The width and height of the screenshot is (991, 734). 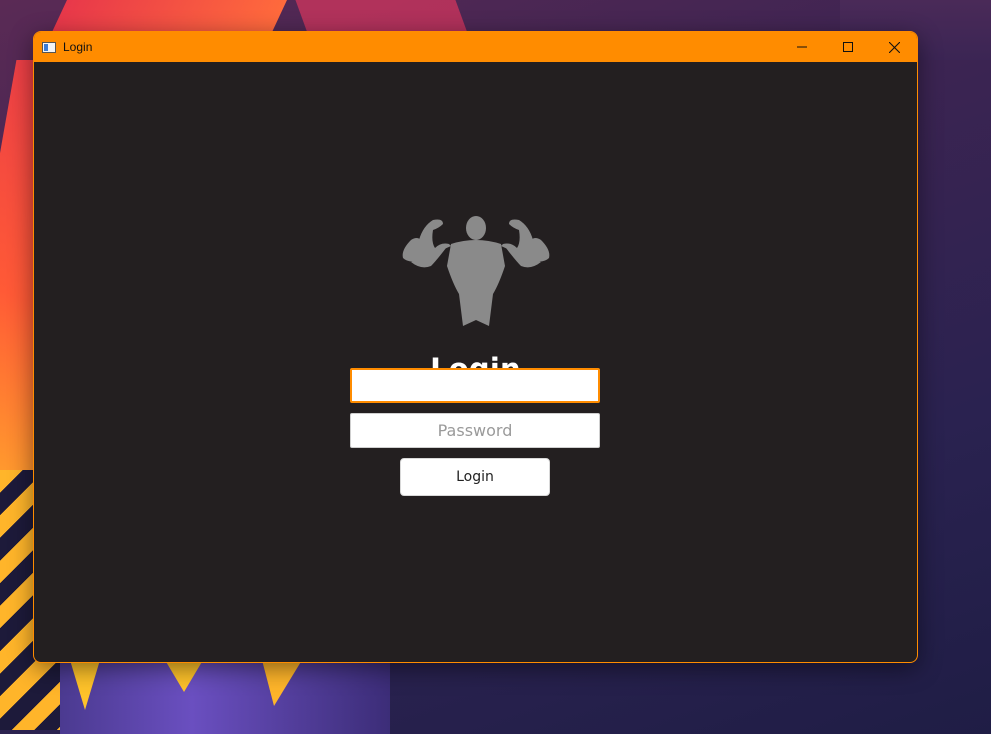 I want to click on title-bar: Login, so click(x=475, y=47).